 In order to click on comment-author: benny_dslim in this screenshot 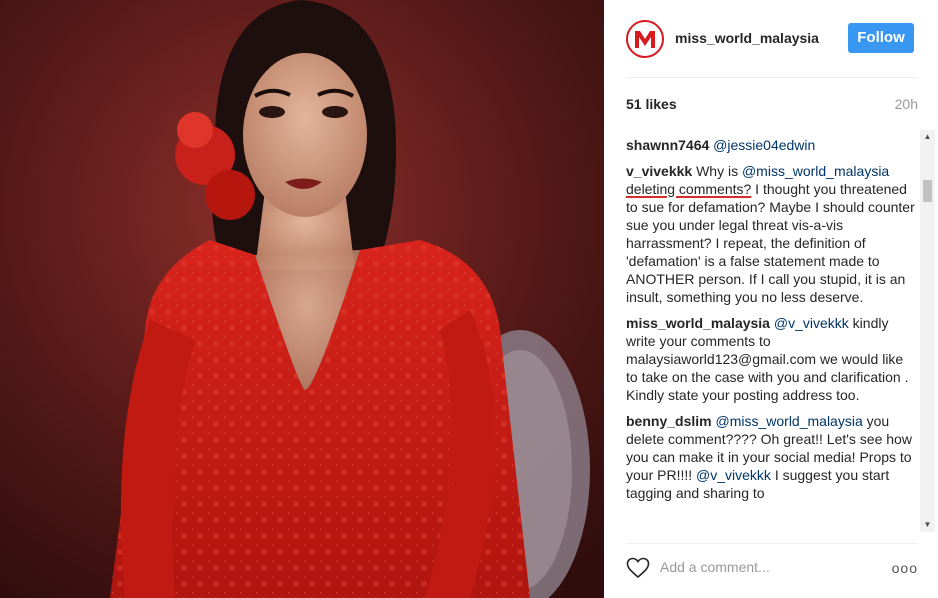, I will do `click(669, 421)`.